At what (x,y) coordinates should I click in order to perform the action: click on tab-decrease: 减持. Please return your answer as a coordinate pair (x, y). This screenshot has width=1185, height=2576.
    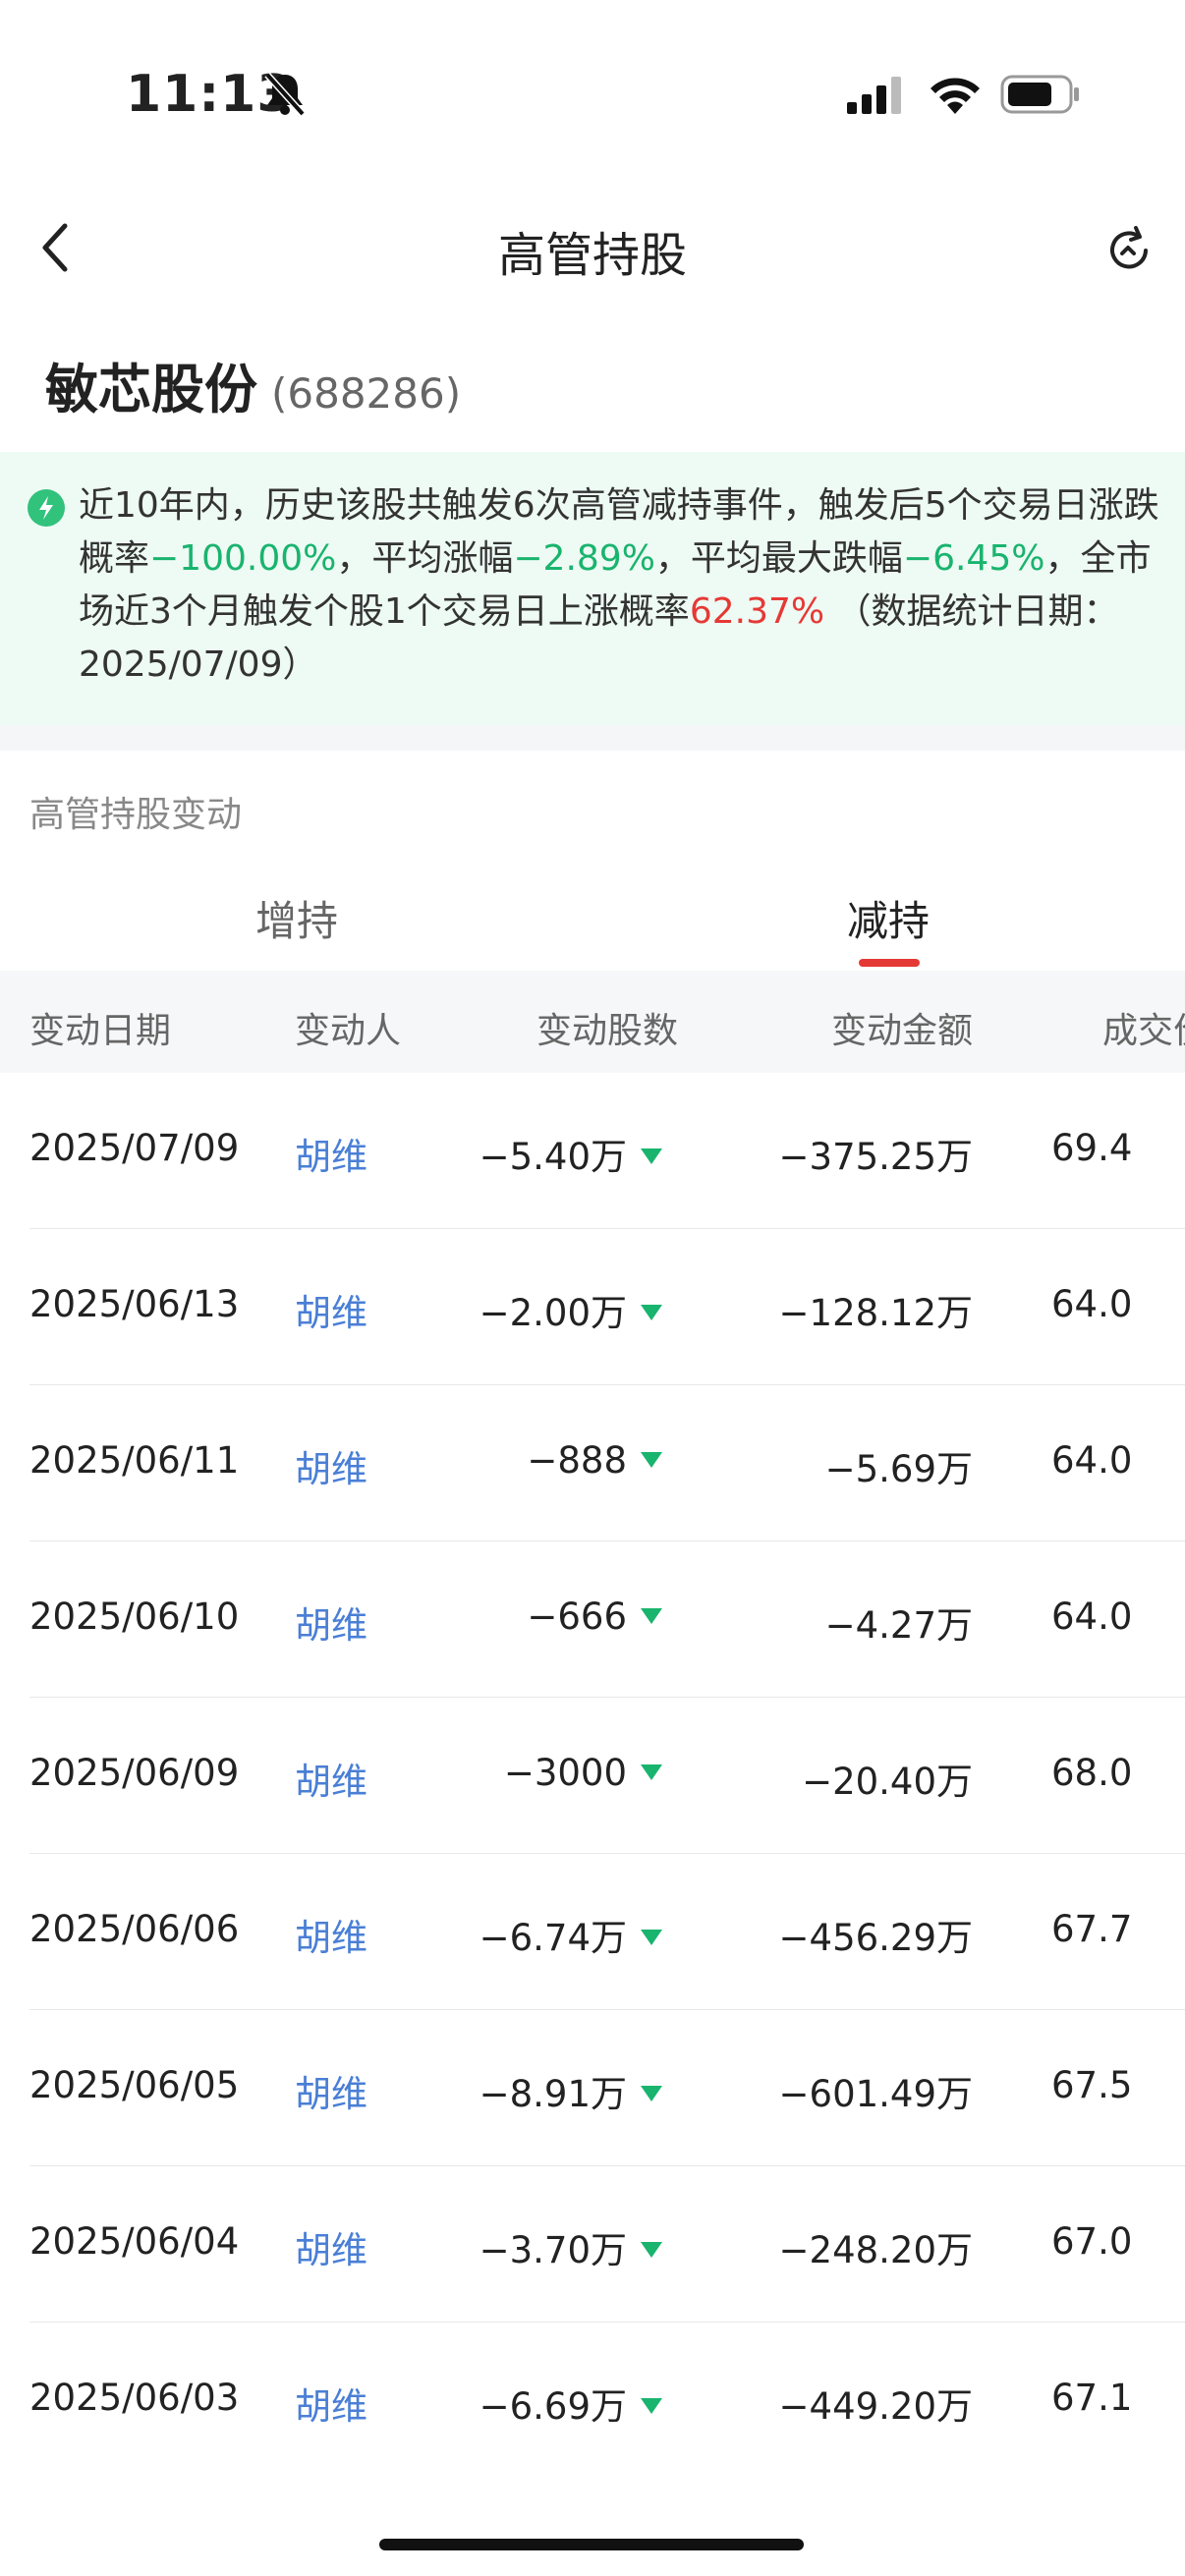
    Looking at the image, I should click on (889, 918).